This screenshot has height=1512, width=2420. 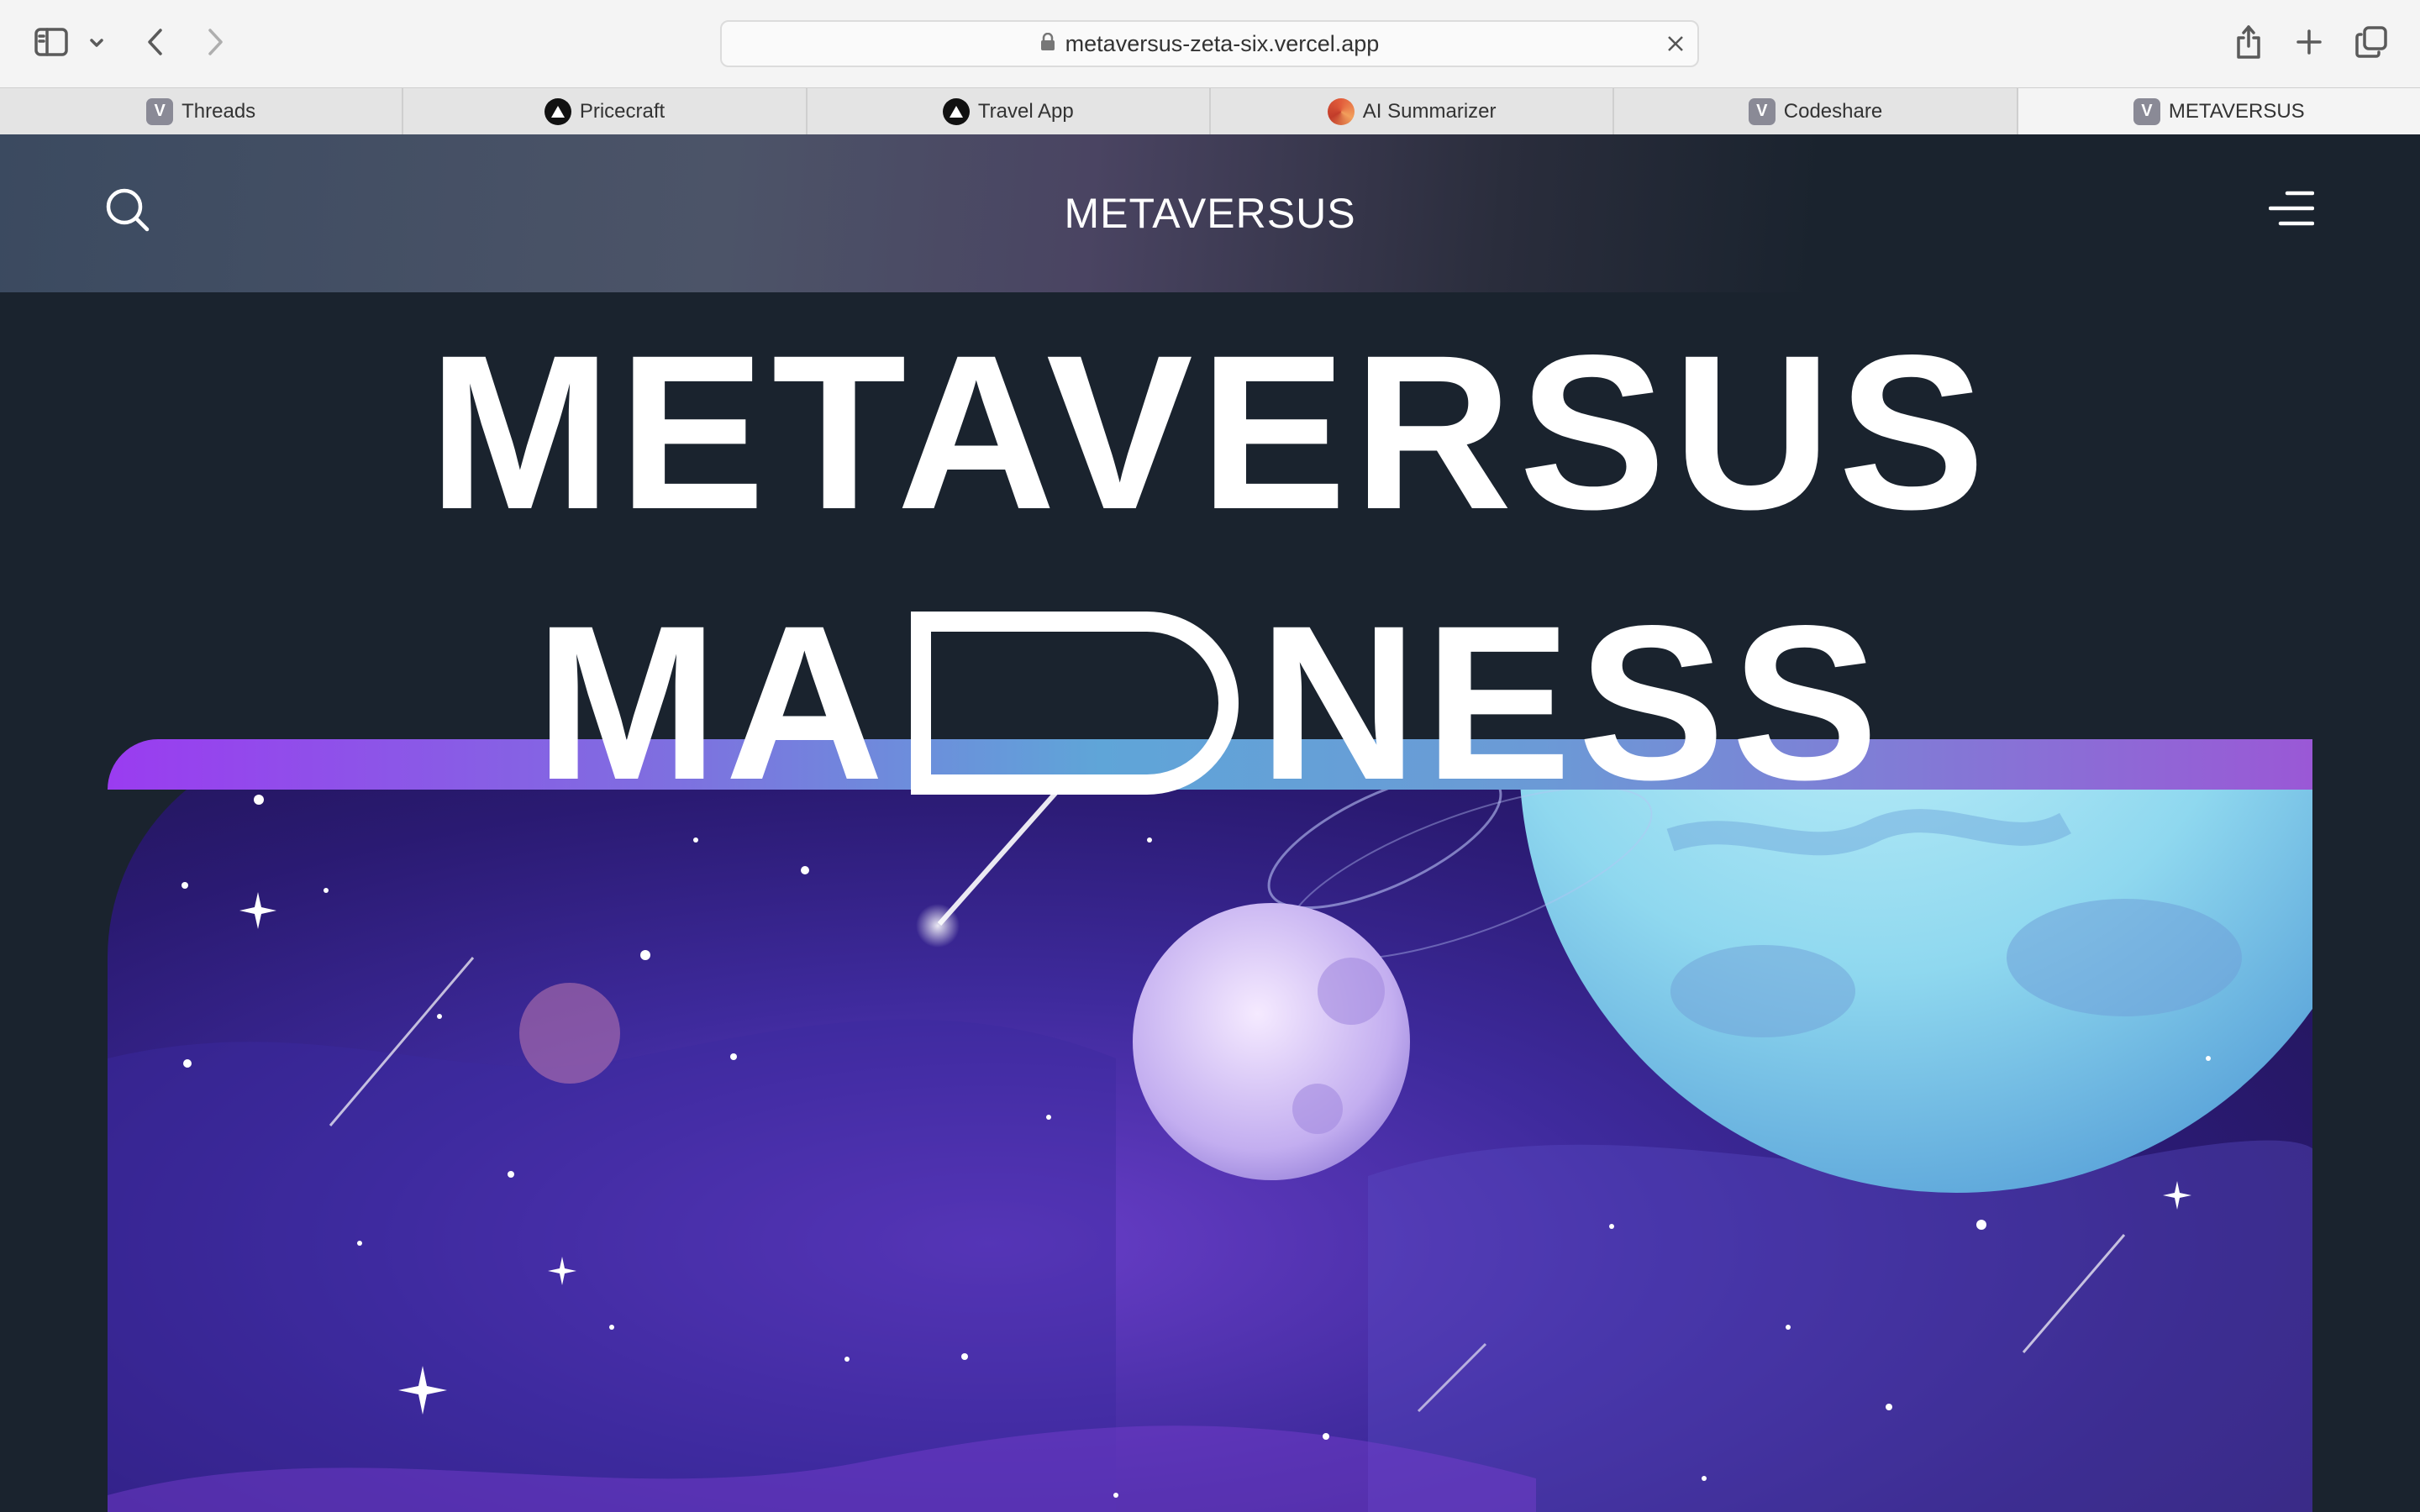 I want to click on hero-title-line-1: METAVERSUS, so click(x=1210, y=432).